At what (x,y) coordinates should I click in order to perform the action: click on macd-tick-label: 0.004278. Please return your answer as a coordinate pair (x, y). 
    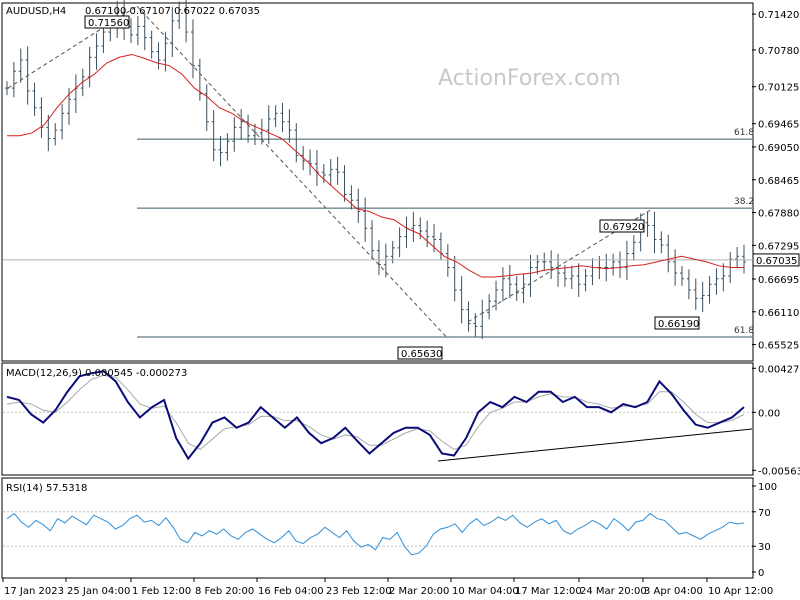
    Looking at the image, I should click on (779, 369).